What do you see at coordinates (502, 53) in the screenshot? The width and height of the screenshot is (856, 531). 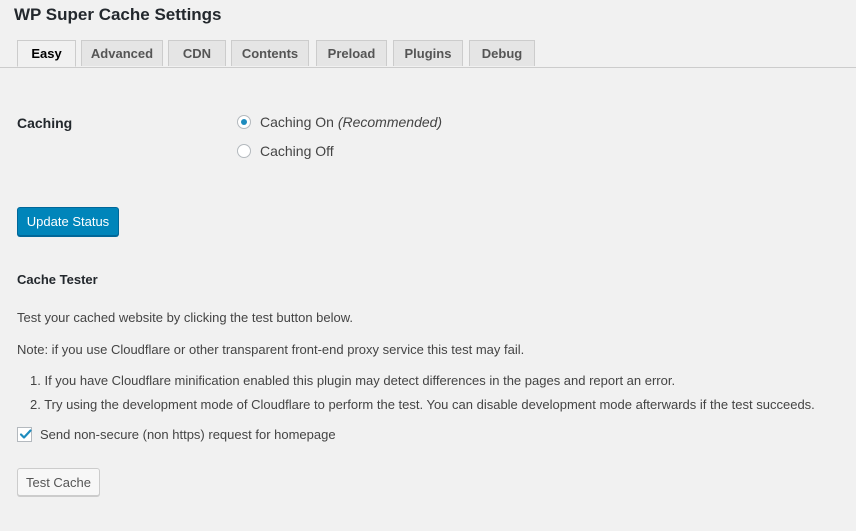 I see `tab-debug: Debug` at bounding box center [502, 53].